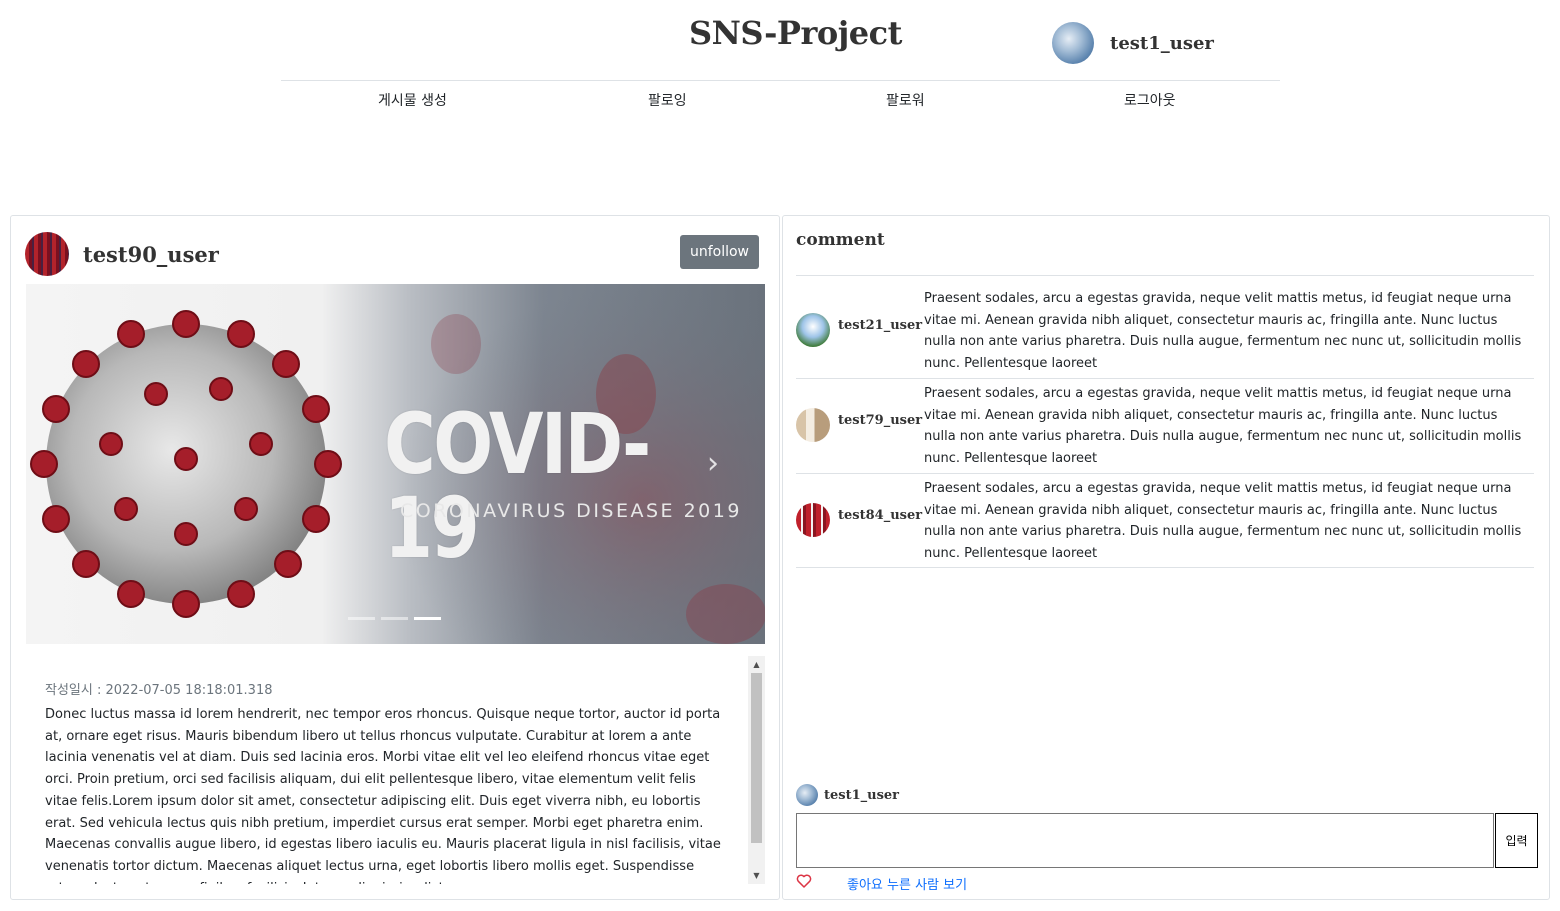 The height and width of the screenshot is (911, 1560). I want to click on post-scrollbar: ▲ ▼, so click(756, 770).